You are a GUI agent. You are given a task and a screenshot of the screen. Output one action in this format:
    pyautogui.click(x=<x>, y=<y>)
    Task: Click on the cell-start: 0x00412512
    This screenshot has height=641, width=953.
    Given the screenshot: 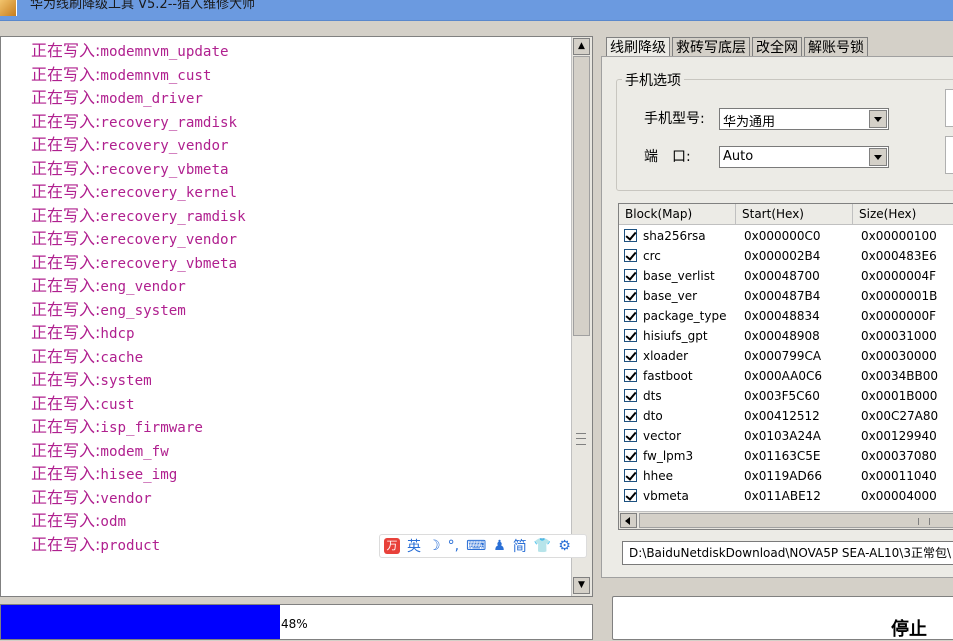 What is the action you would take?
    pyautogui.click(x=782, y=416)
    